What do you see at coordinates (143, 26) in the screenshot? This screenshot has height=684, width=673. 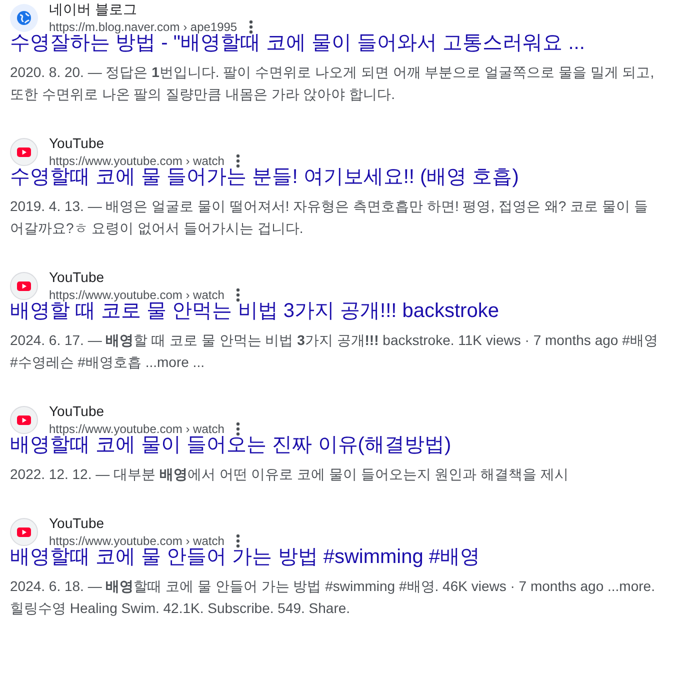 I see `site-url: https://m.blog.naver.com › ape1995` at bounding box center [143, 26].